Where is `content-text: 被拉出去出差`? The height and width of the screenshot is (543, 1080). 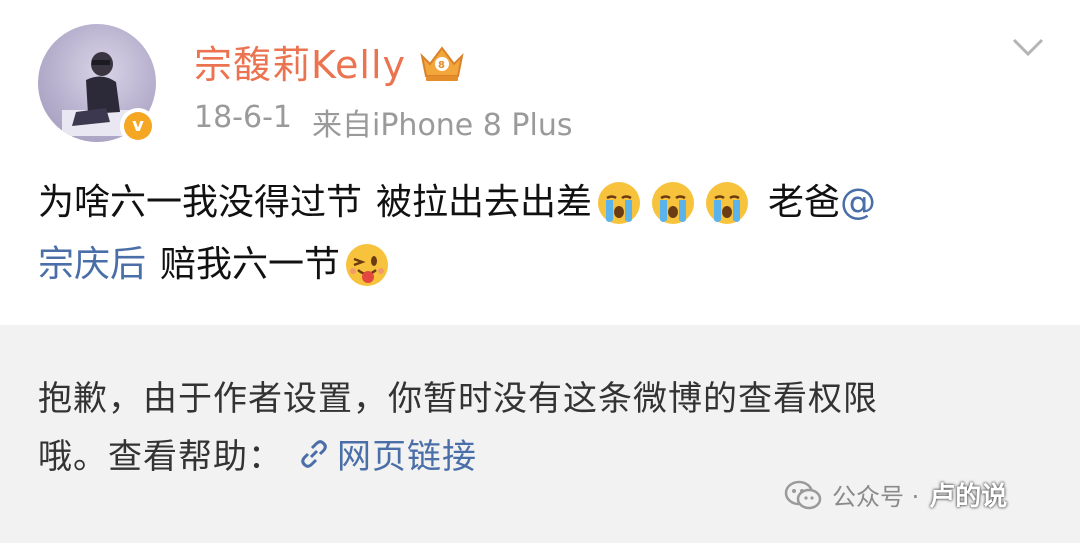 content-text: 被拉出去出差 is located at coordinates (484, 202).